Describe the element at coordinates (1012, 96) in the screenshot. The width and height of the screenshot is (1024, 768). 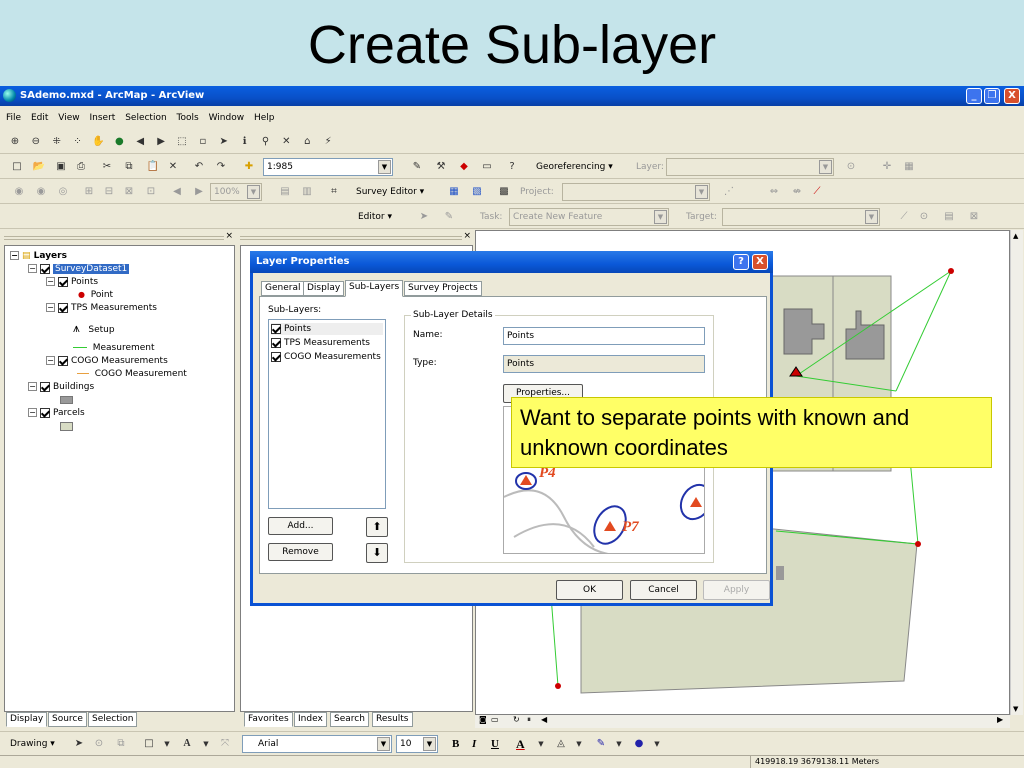
I see `close-button: X` at that location.